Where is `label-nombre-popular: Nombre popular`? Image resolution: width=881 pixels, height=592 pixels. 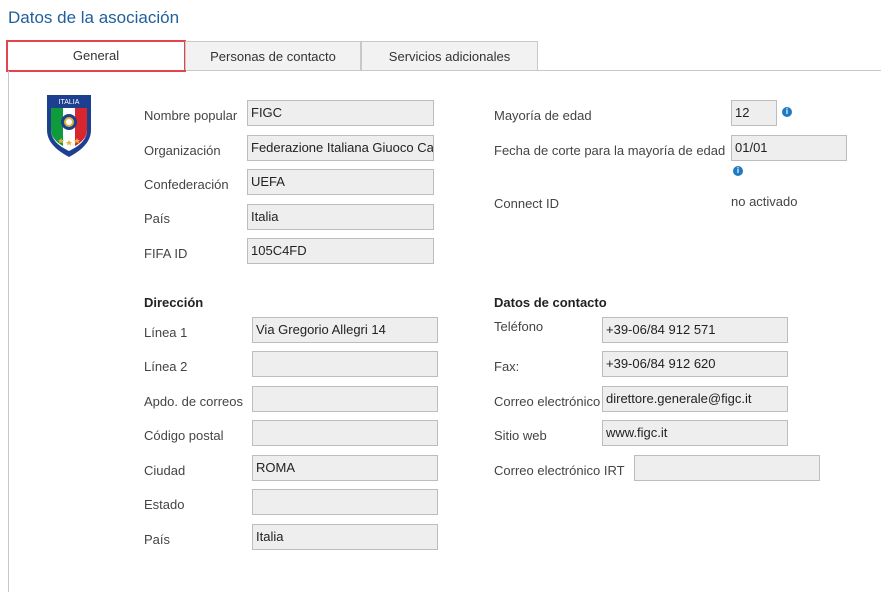 label-nombre-popular: Nombre popular is located at coordinates (191, 115).